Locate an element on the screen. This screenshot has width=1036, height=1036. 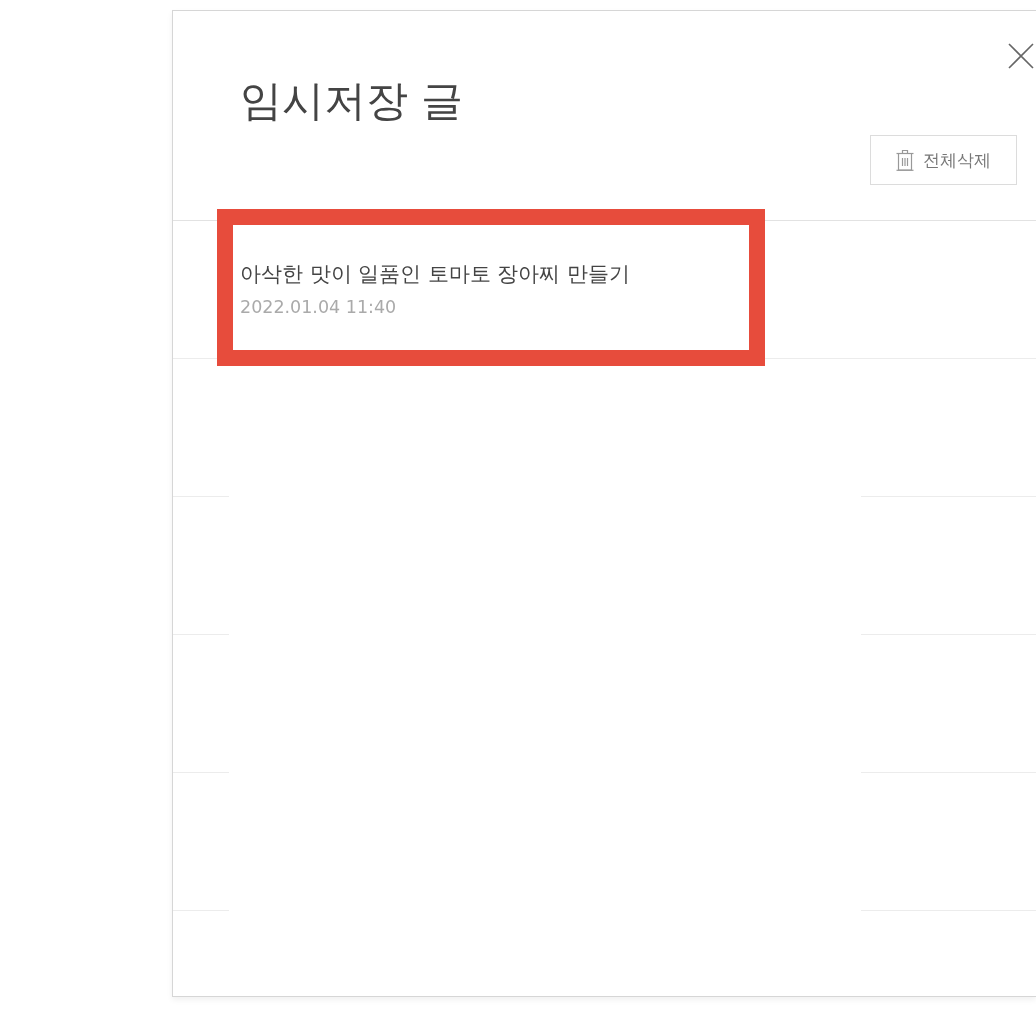
delete-all-button: 전체삭제 is located at coordinates (943, 160).